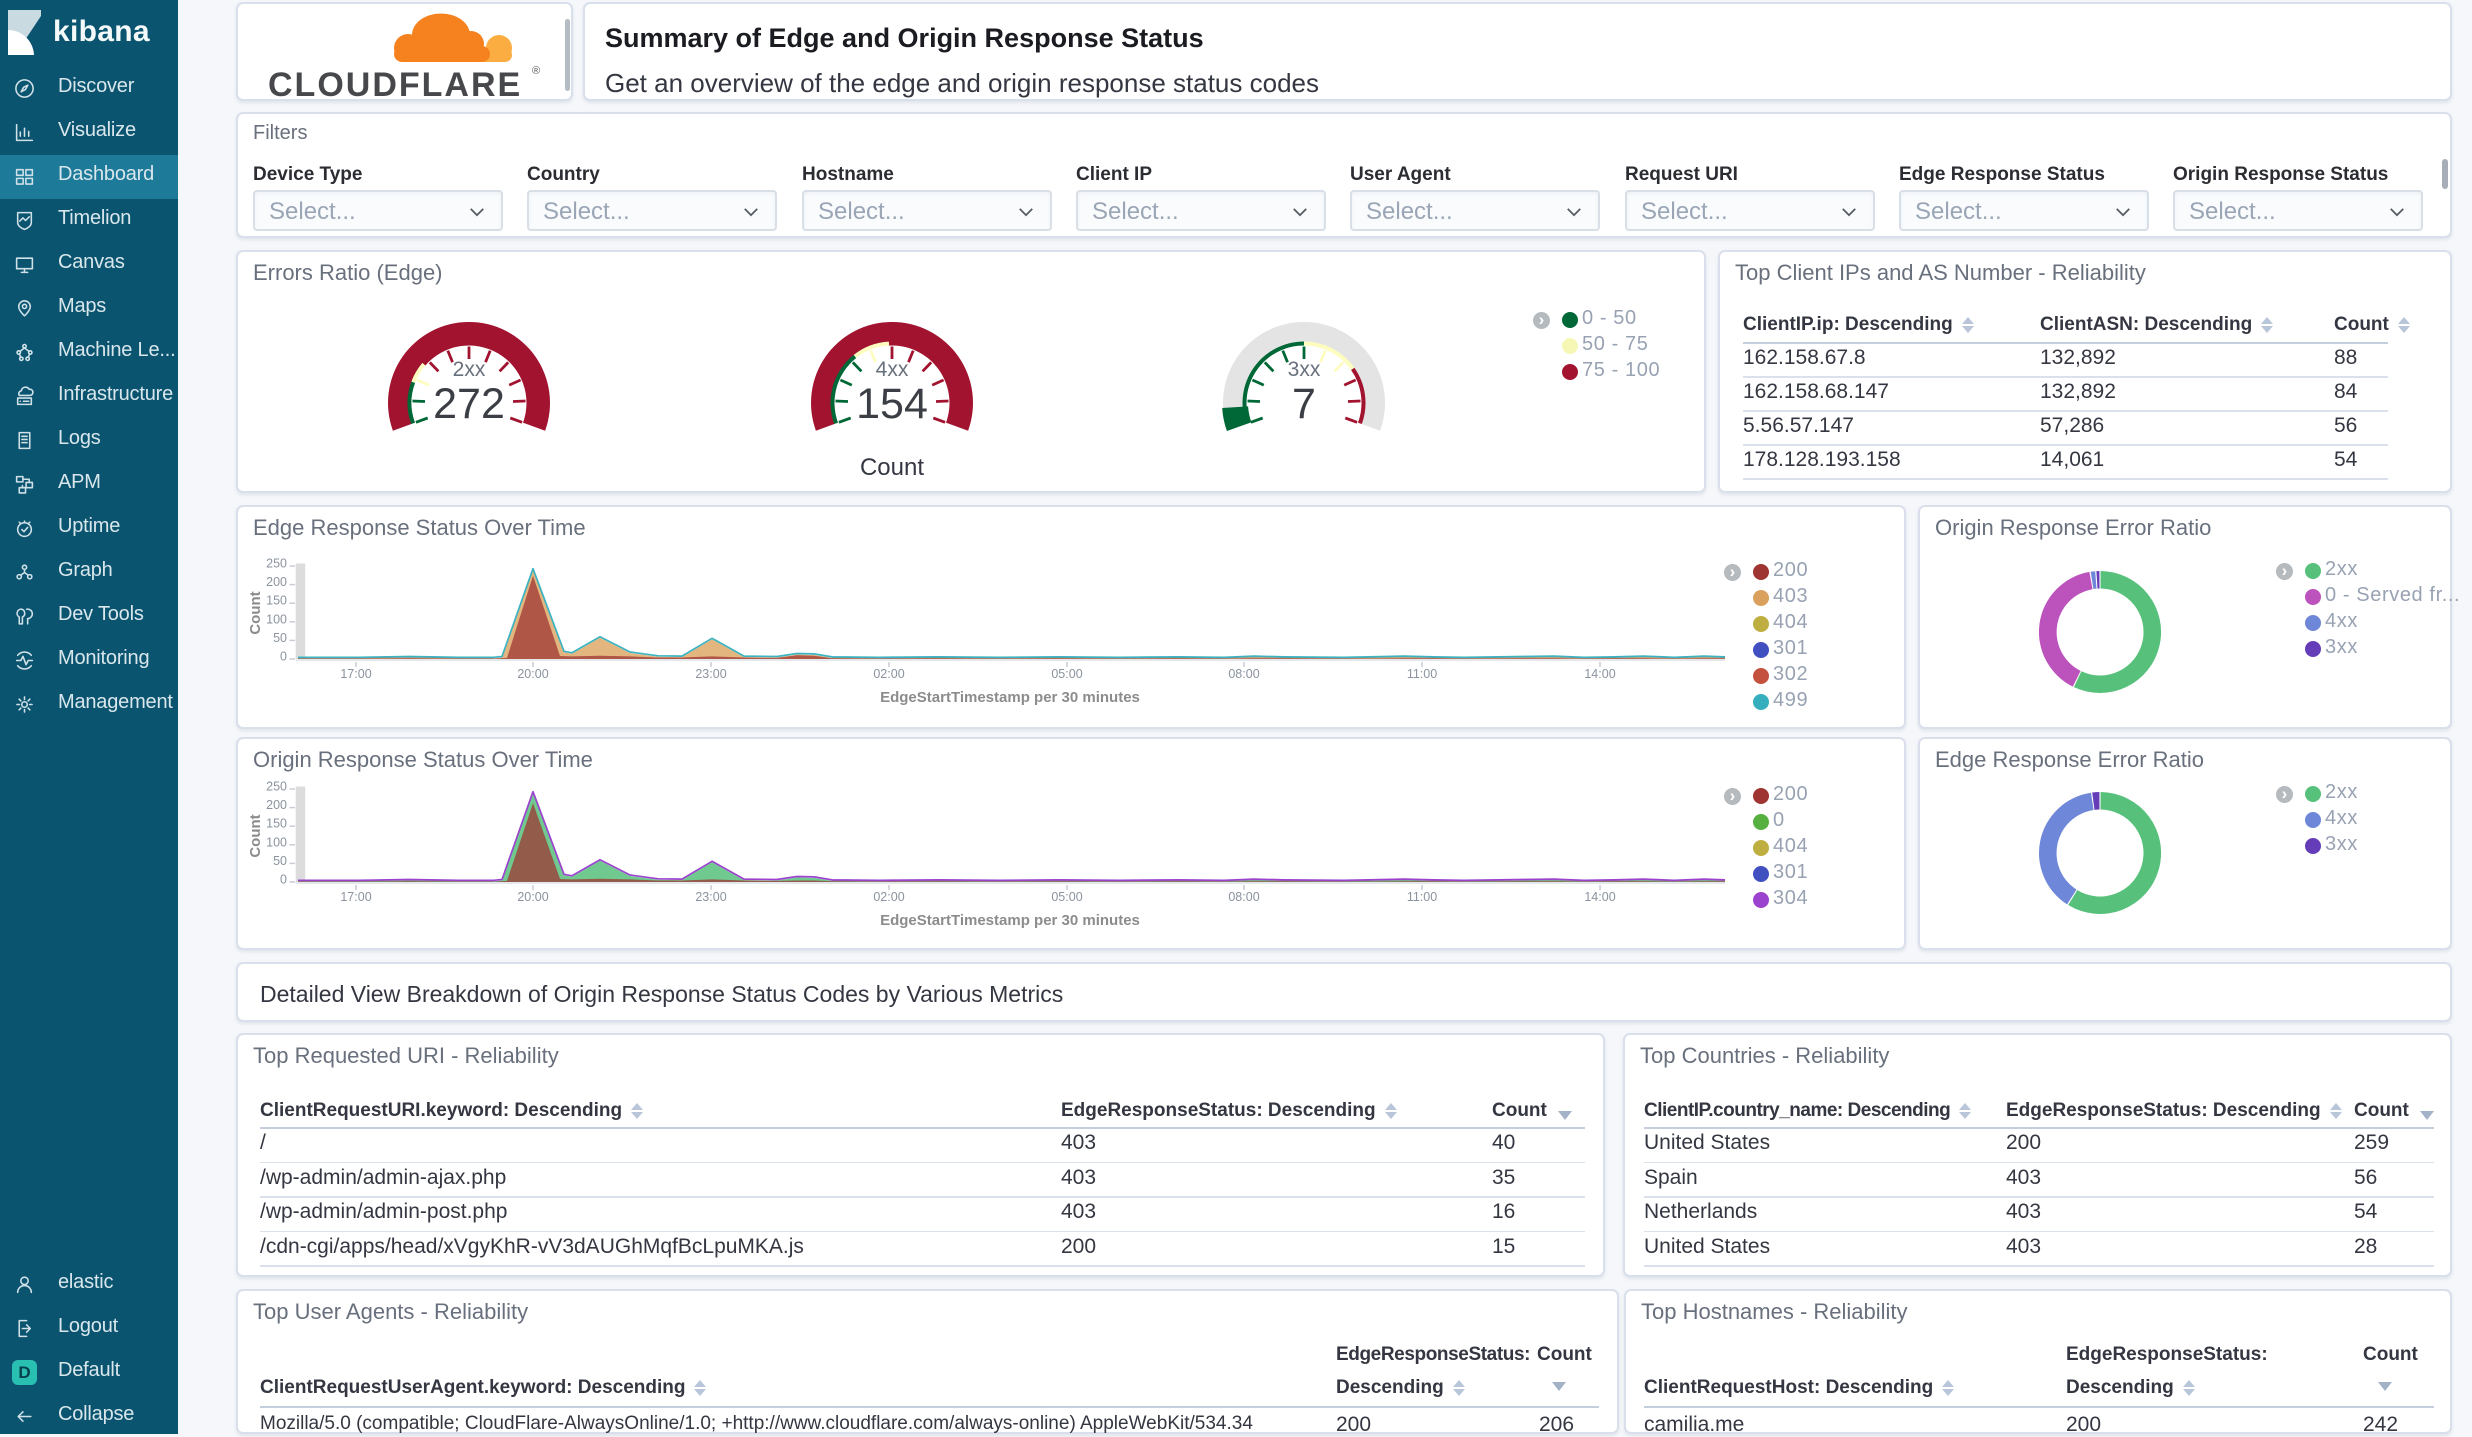 The height and width of the screenshot is (1437, 2472). What do you see at coordinates (892, 369) in the screenshot?
I see `svg-text: 4xx` at bounding box center [892, 369].